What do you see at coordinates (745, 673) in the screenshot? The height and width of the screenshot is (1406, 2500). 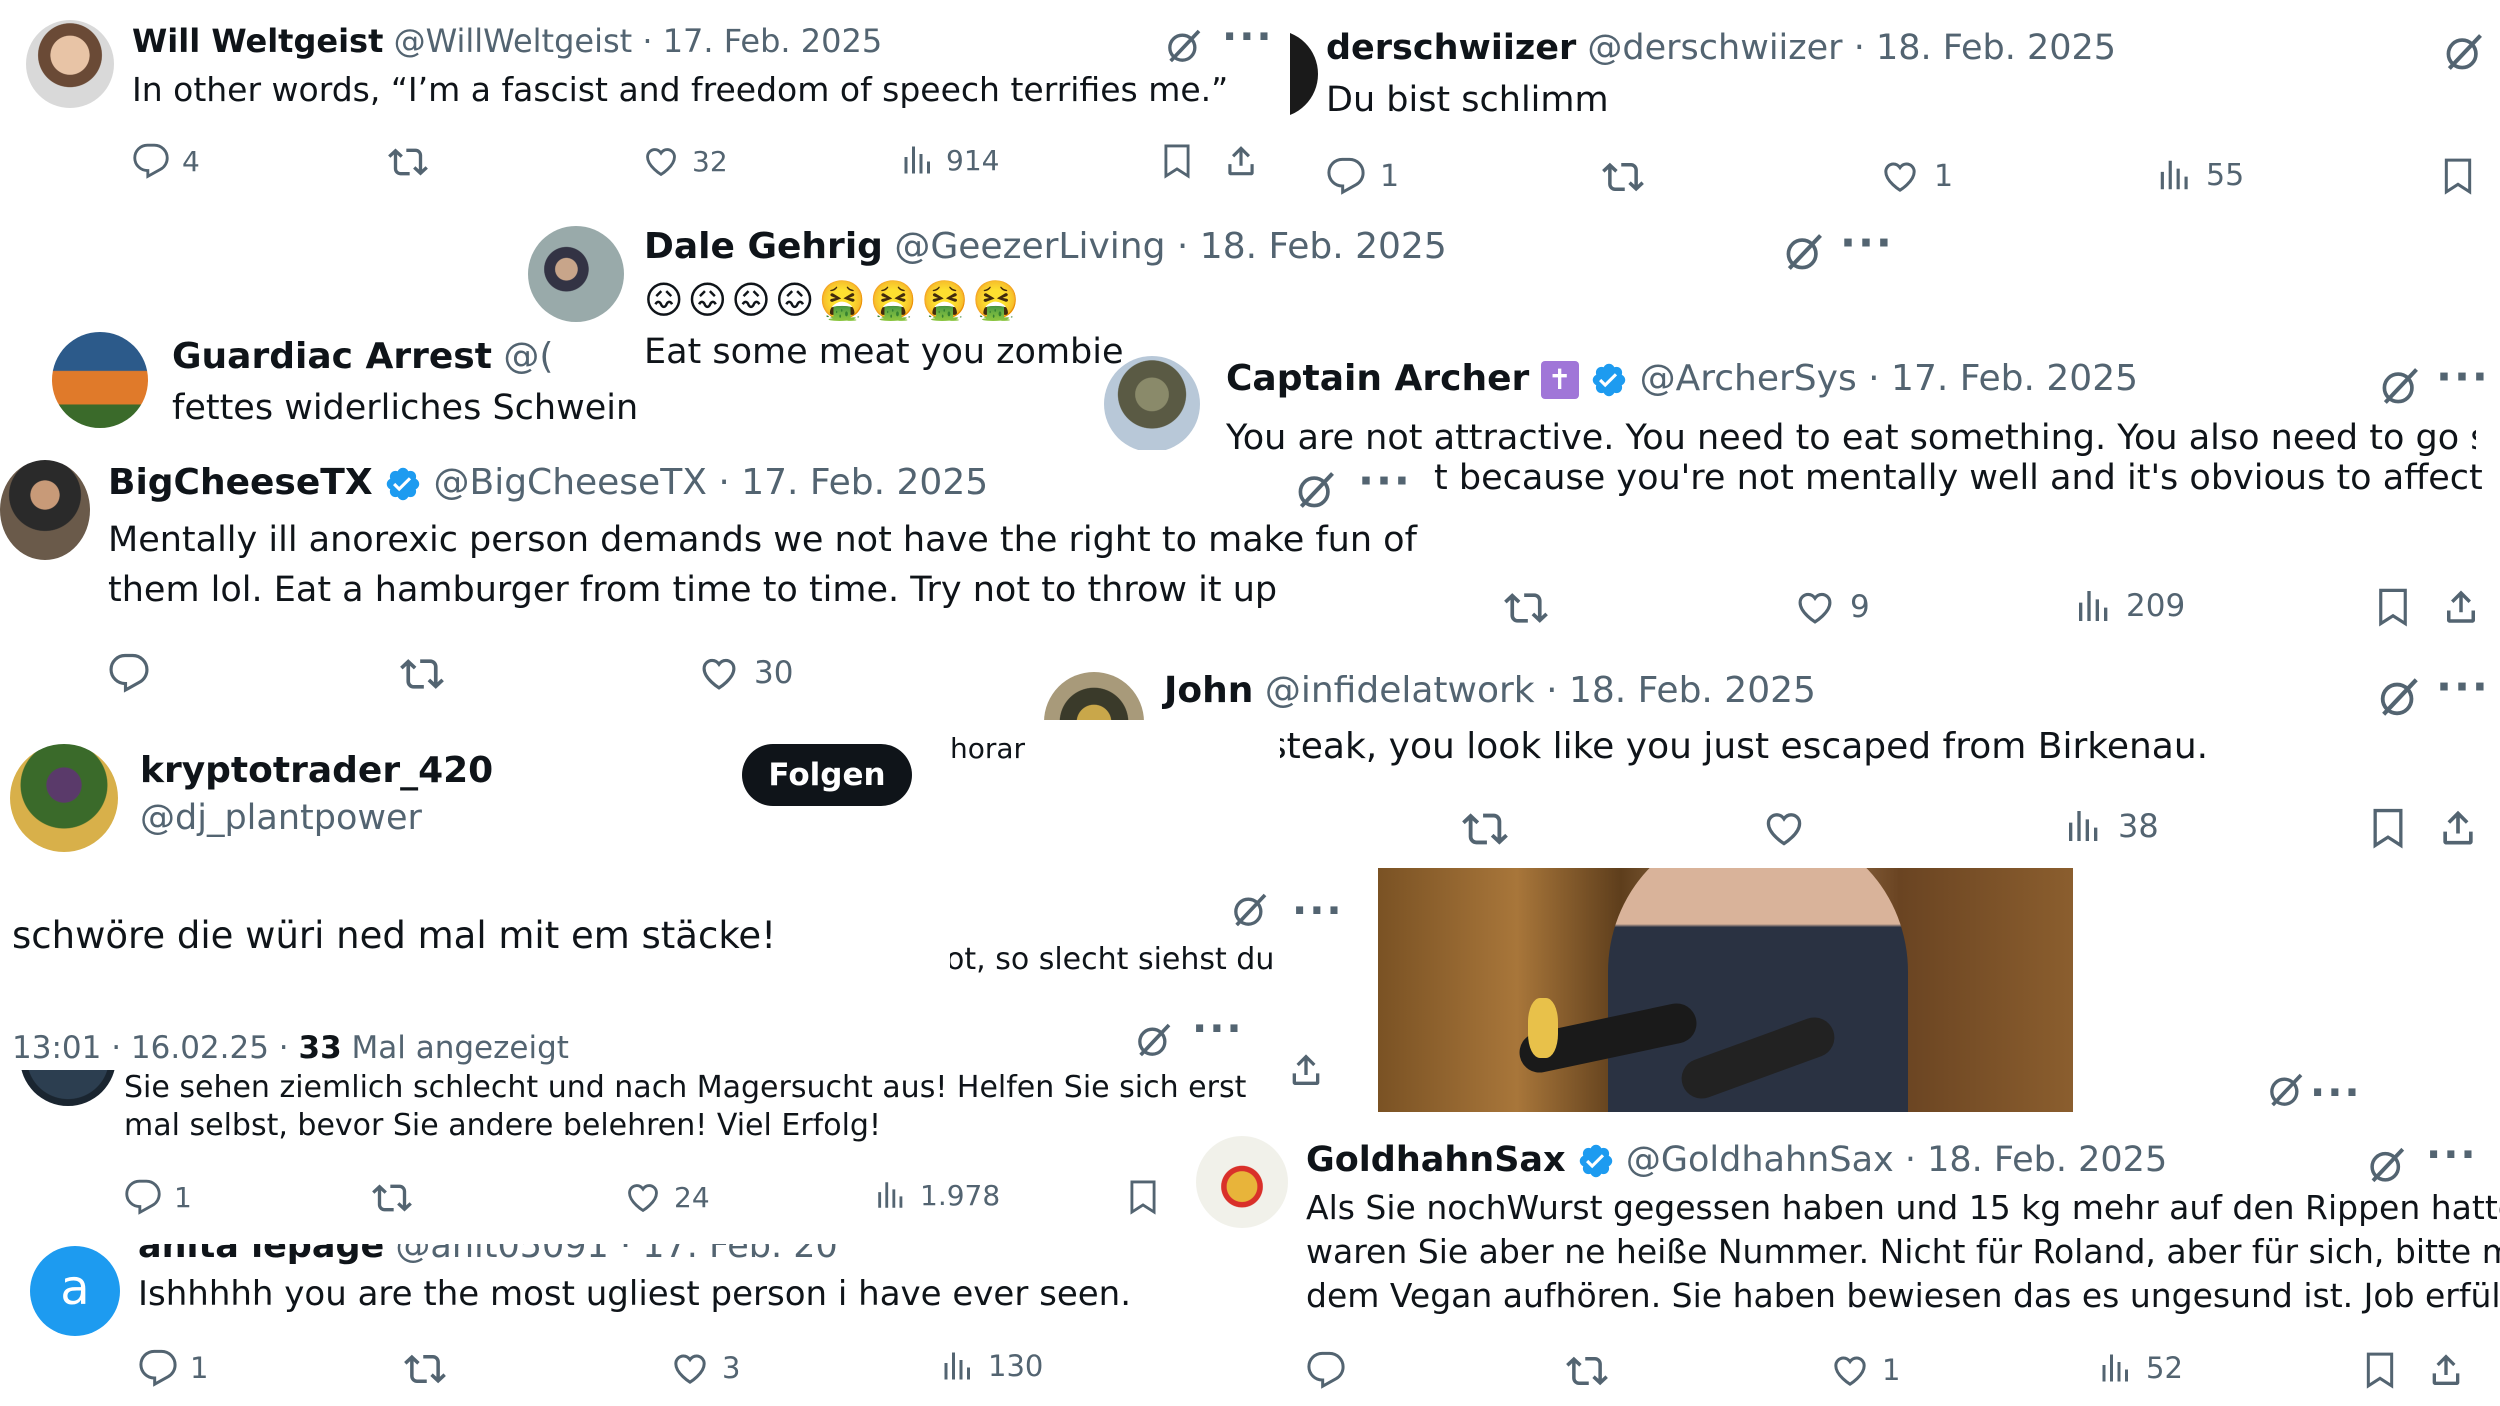 I see `like-button: 30` at bounding box center [745, 673].